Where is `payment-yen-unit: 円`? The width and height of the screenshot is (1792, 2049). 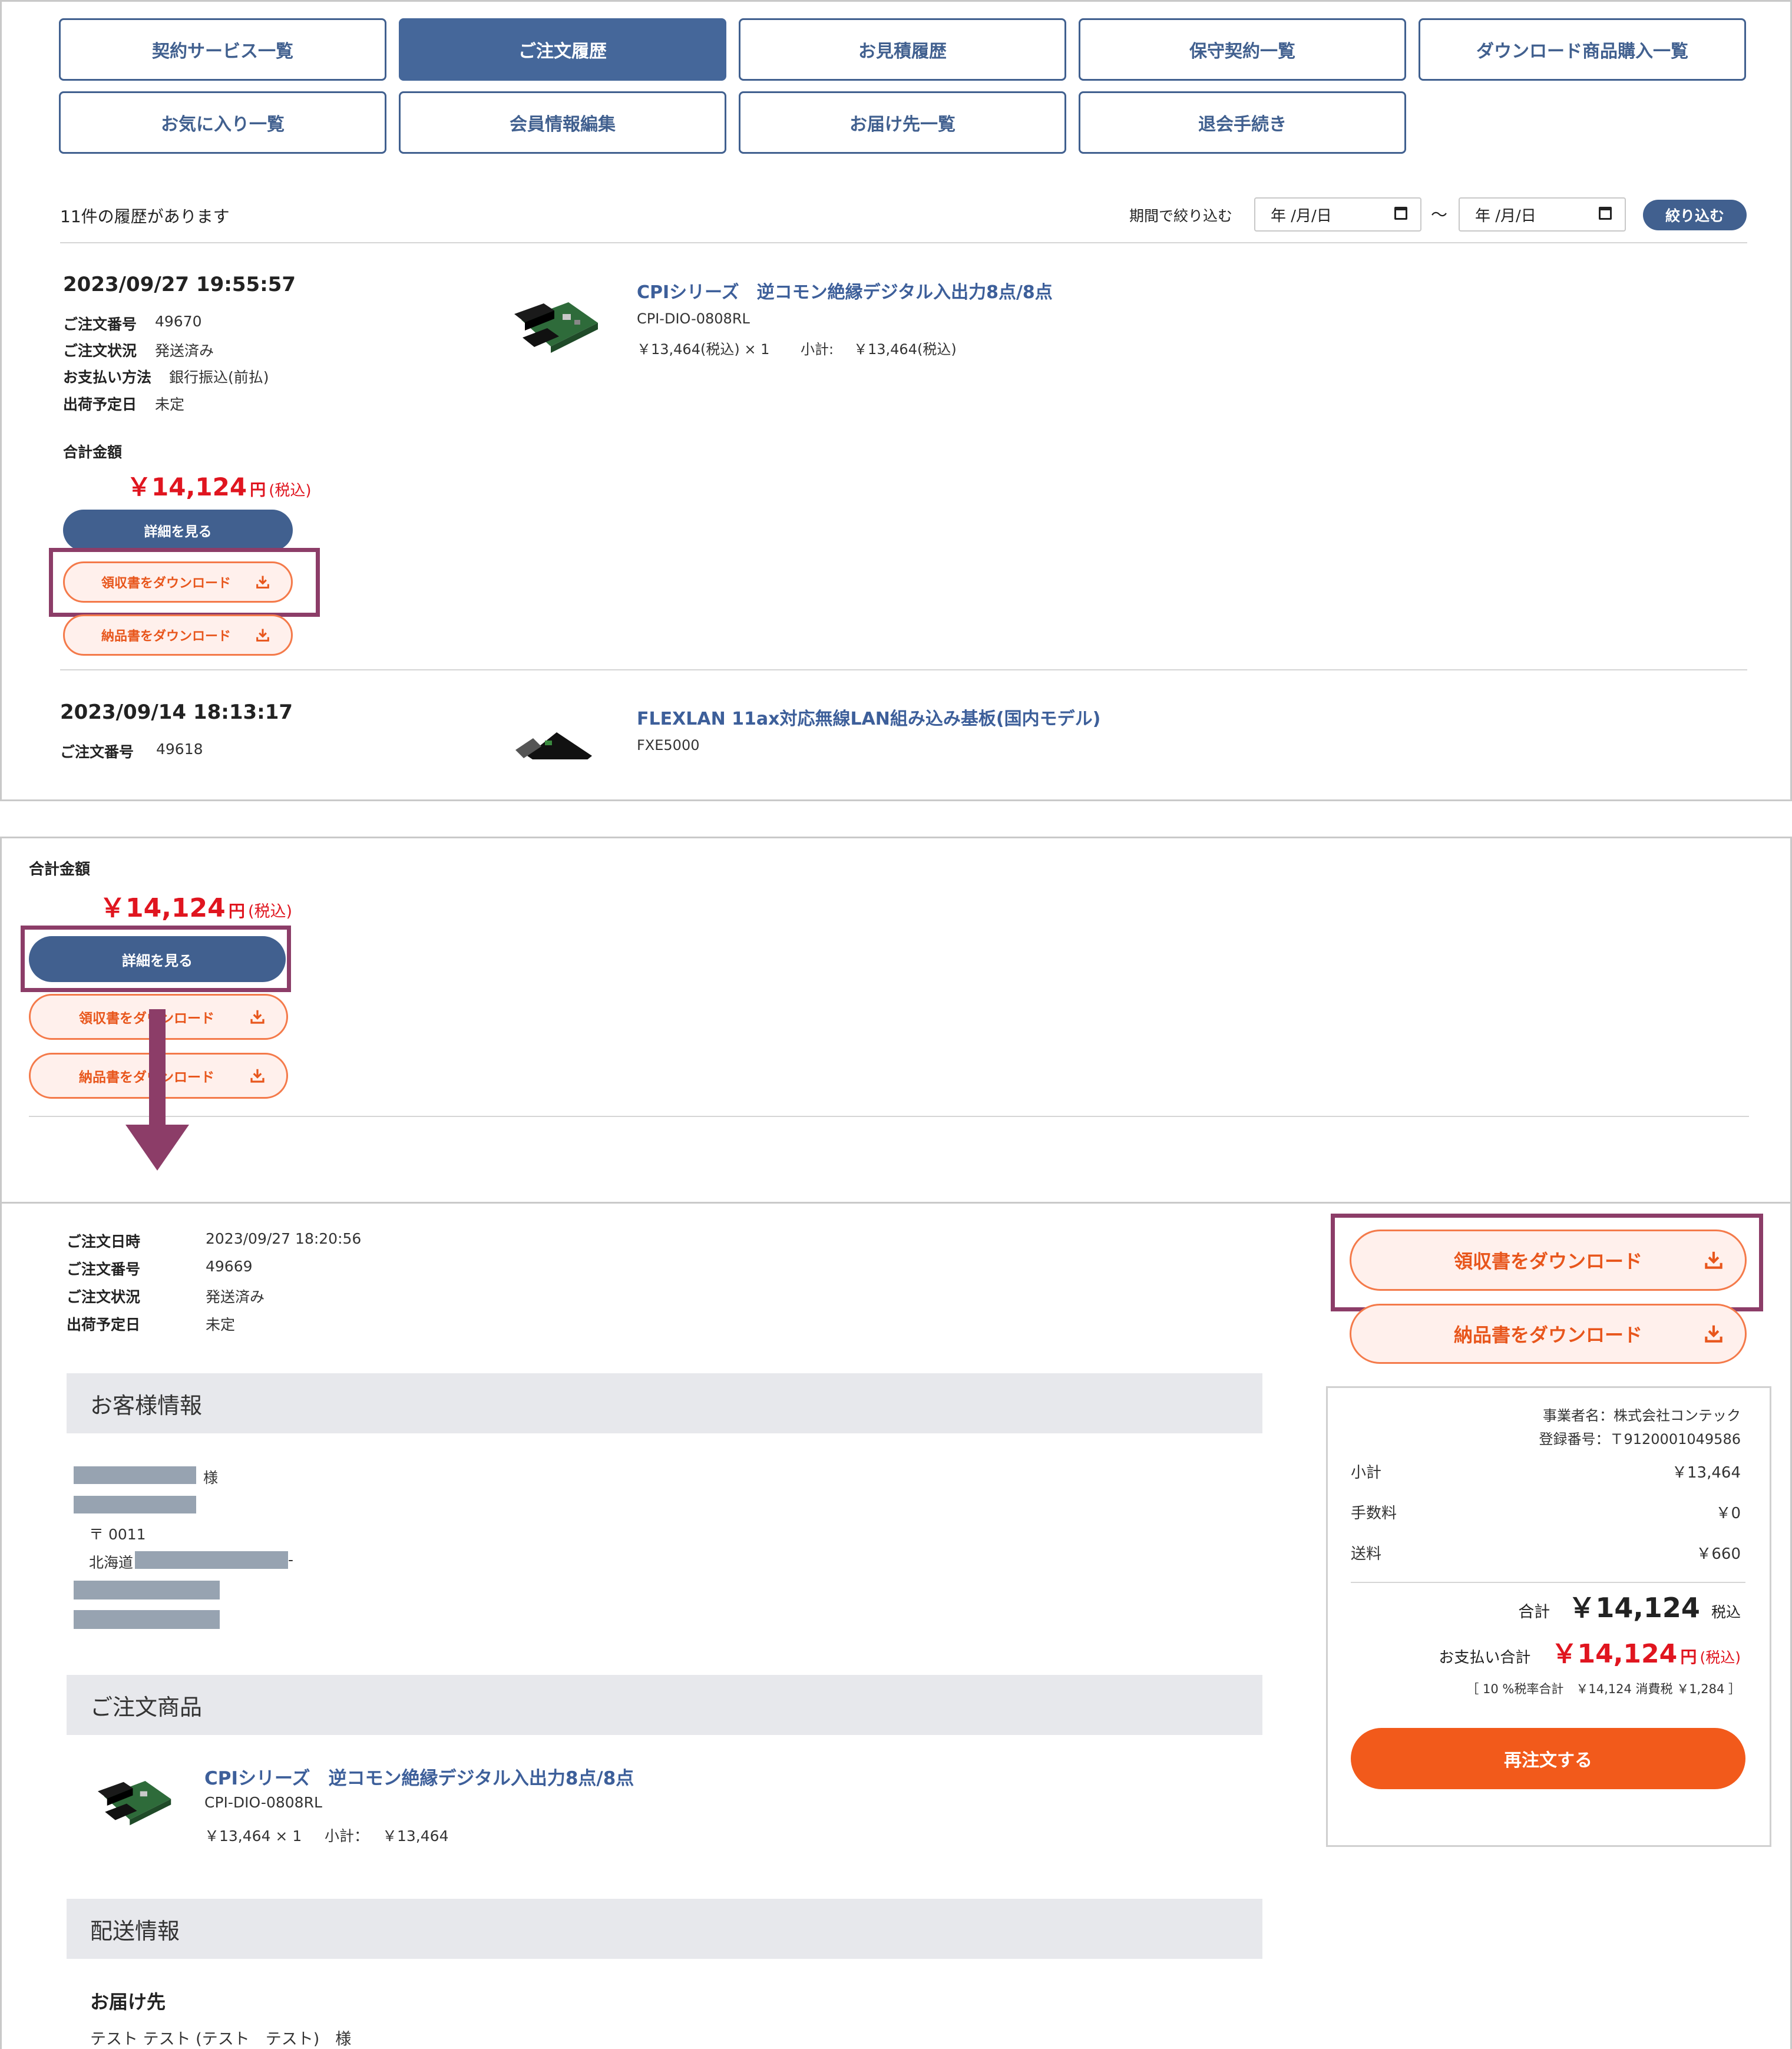 payment-yen-unit: 円 is located at coordinates (1688, 1657).